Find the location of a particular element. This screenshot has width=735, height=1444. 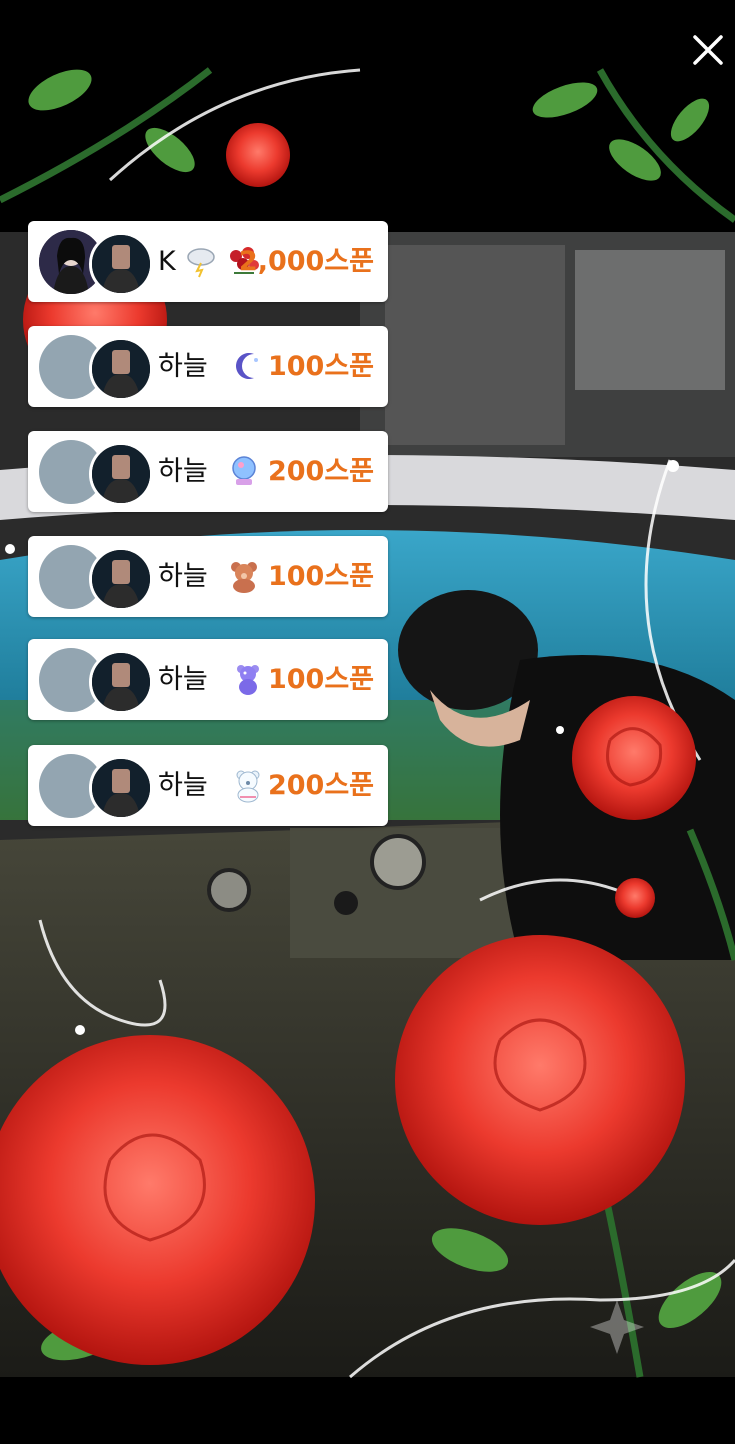

sender-name: K is located at coordinates (167, 261).